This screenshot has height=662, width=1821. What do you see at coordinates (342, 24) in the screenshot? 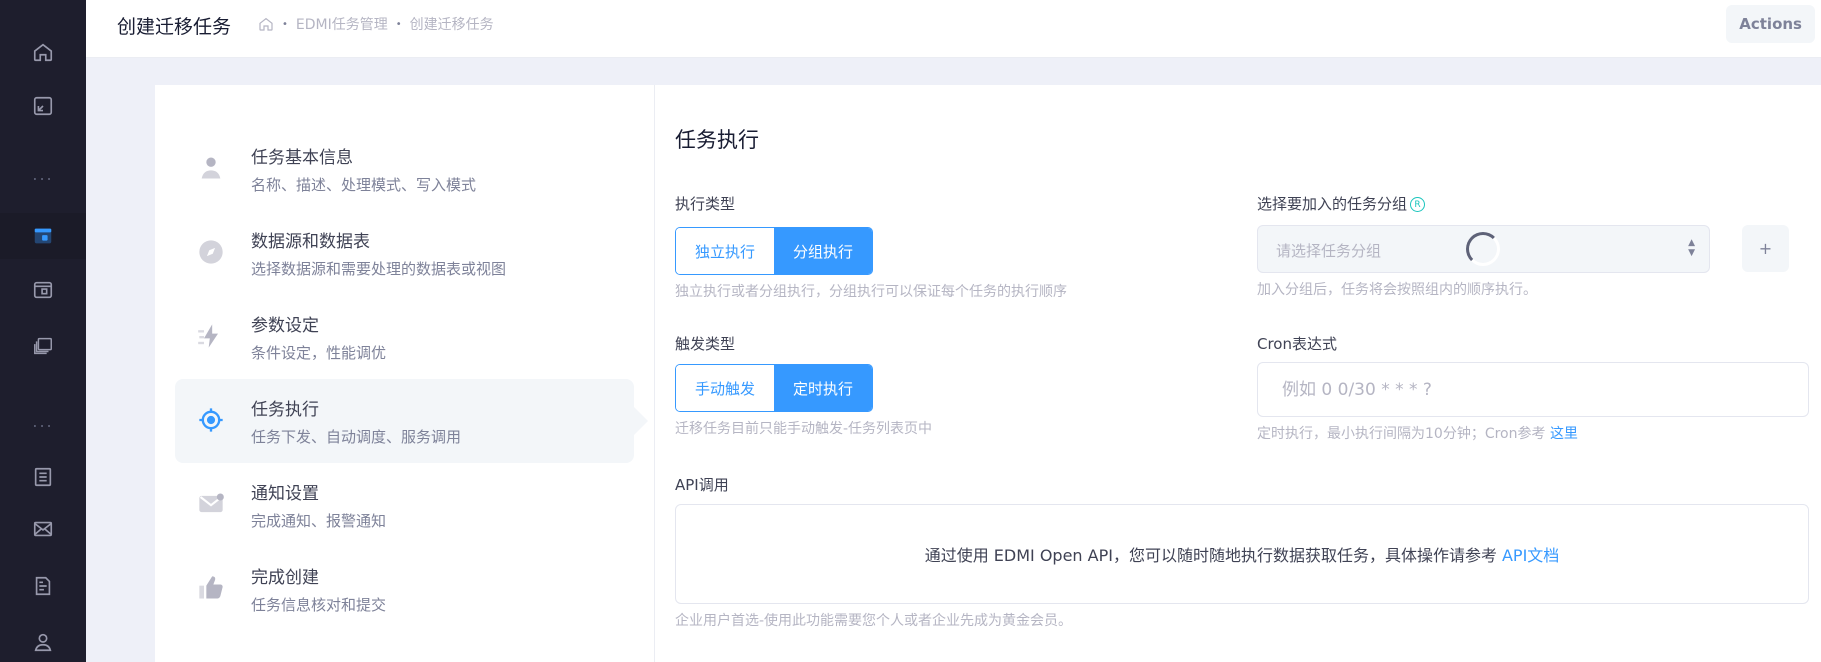
I see `breadcrumb-item-task-management: EDMI任务管理` at bounding box center [342, 24].